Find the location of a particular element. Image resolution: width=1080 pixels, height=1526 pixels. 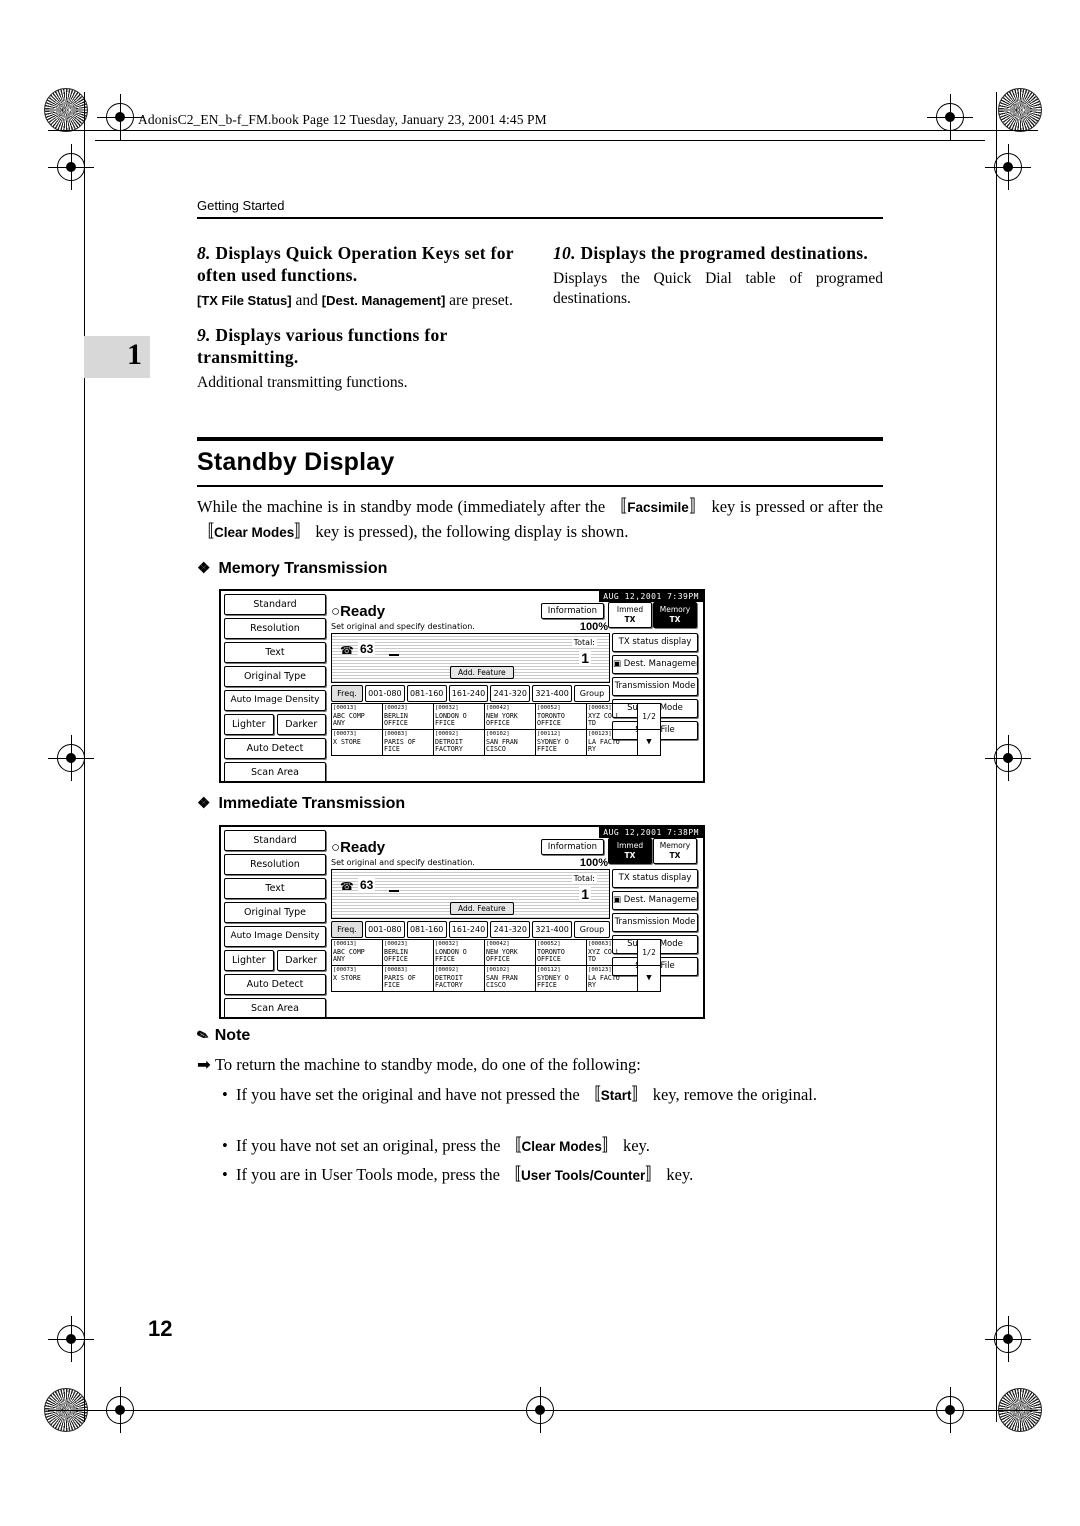

range-001-080-memory: 001-080 is located at coordinates (385, 693).